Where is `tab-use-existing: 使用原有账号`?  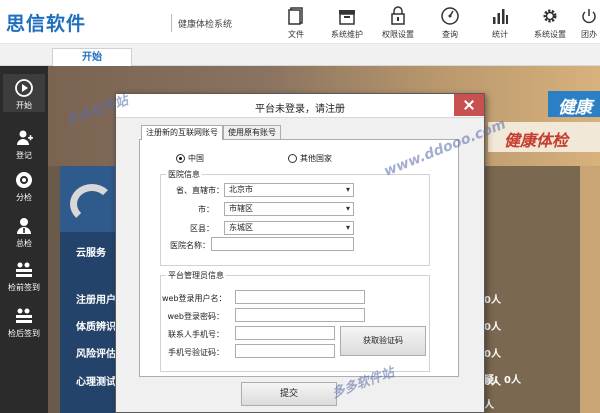
tab-use-existing: 使用原有账号 is located at coordinates (252, 132).